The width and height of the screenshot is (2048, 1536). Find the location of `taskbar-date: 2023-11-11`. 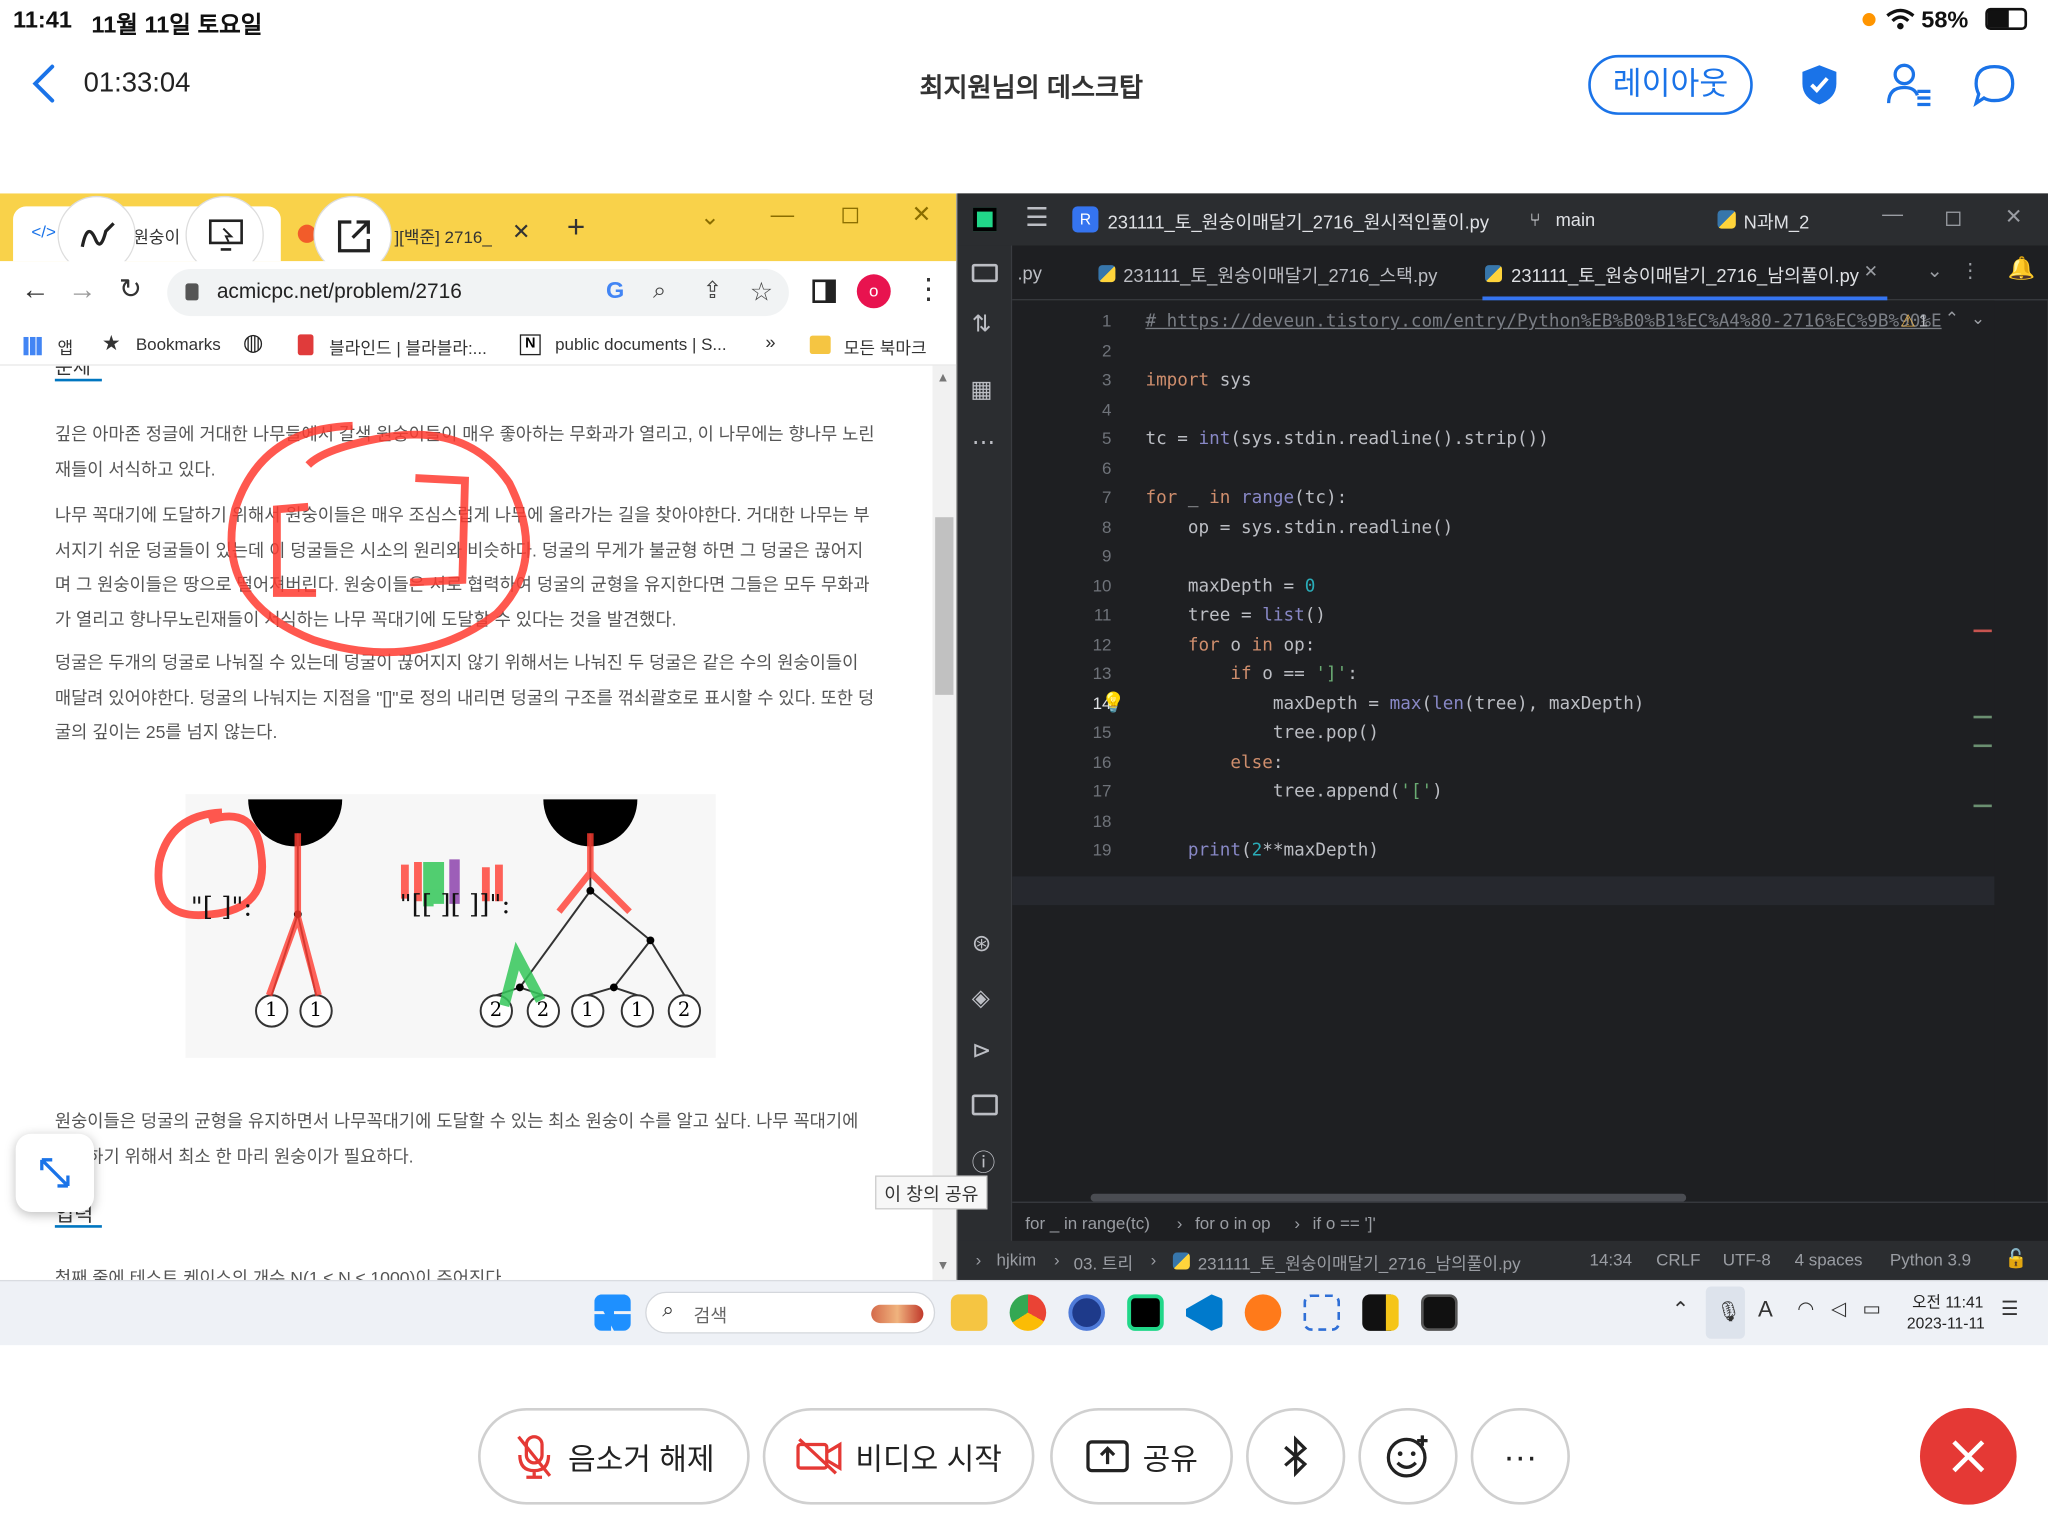

taskbar-date: 2023-11-11 is located at coordinates (1946, 1323).